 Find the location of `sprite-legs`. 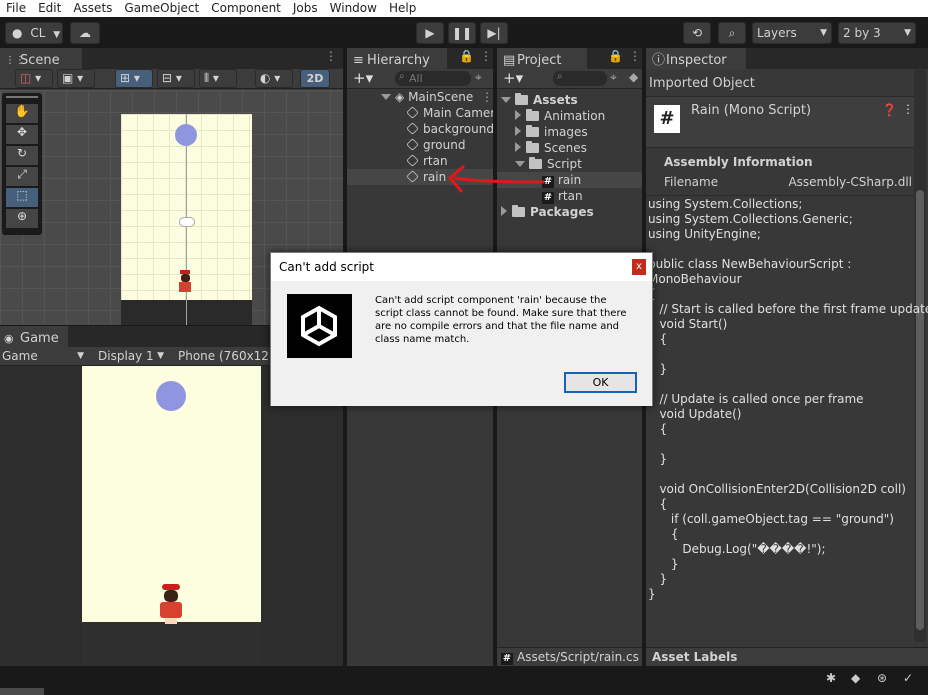

sprite-legs is located at coordinates (171, 621).